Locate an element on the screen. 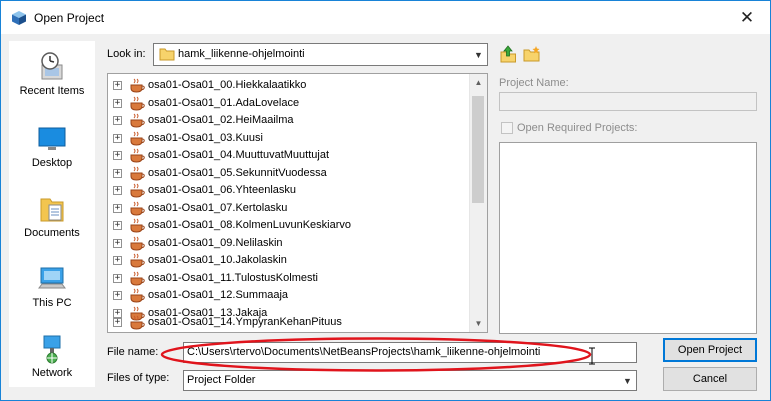 The image size is (771, 401). list-item: + osa01-Osa01_00.Hiekkalaatikko is located at coordinates (288, 85).